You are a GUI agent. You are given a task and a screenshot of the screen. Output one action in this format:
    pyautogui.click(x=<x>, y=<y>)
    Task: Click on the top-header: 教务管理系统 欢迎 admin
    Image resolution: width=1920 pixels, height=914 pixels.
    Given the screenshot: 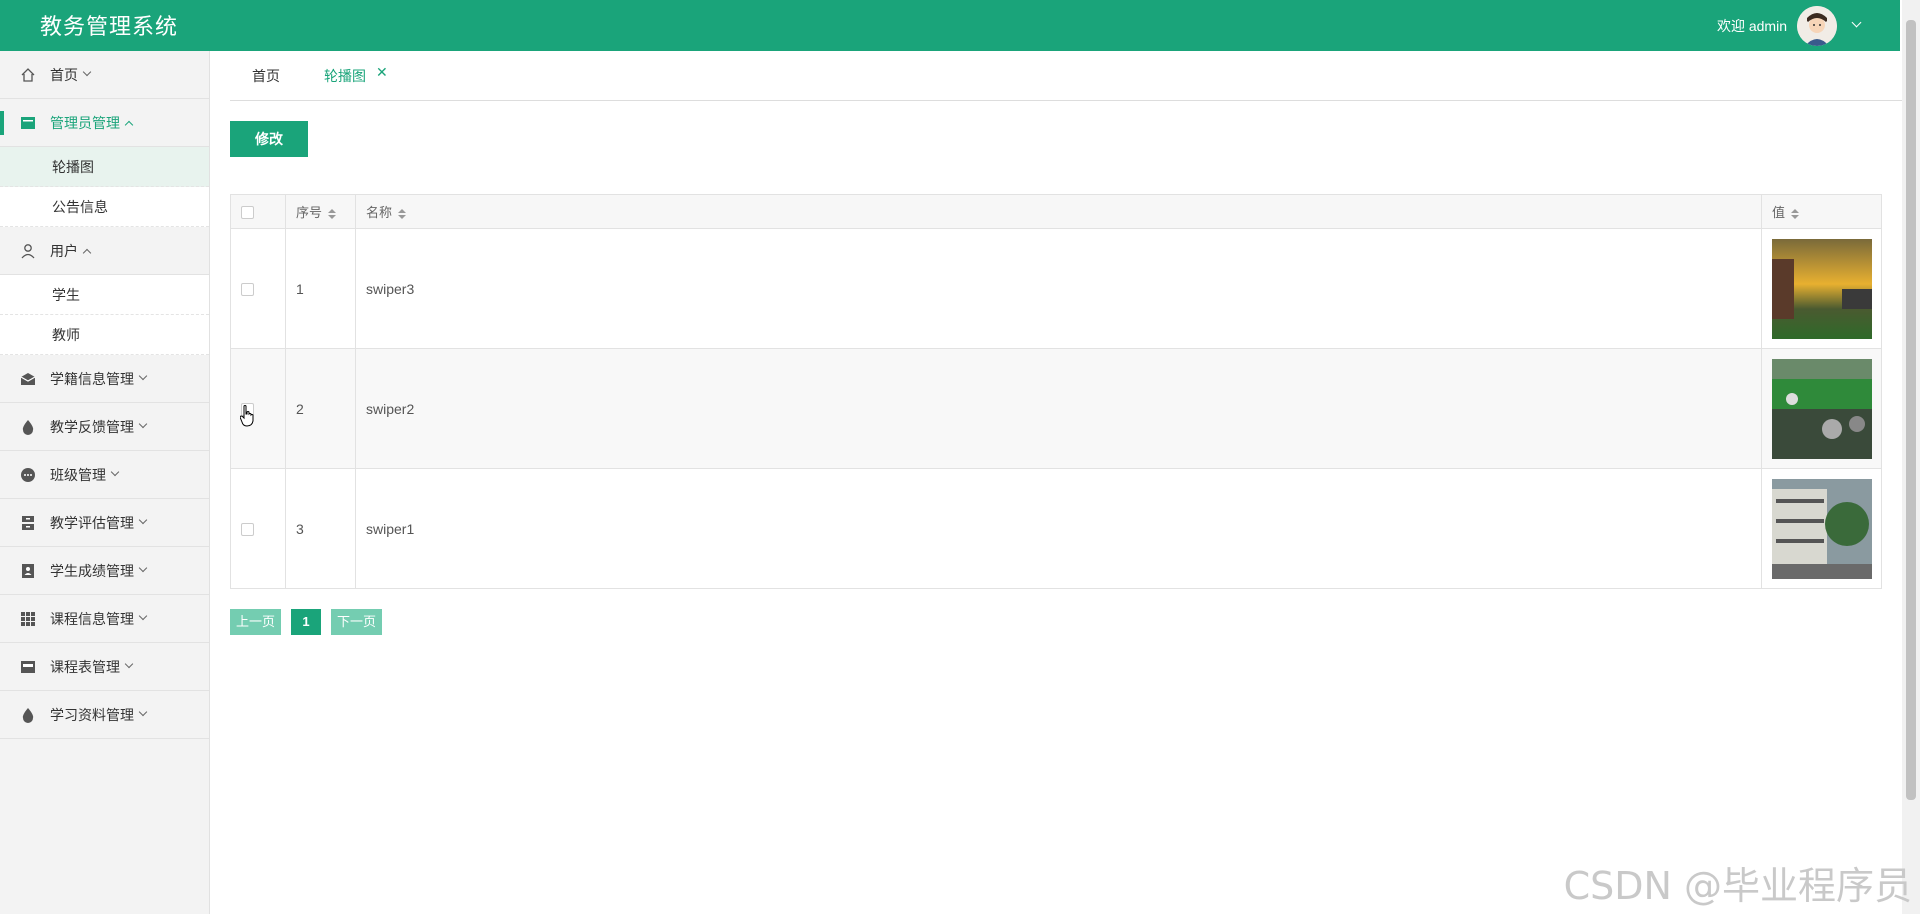 What is the action you would take?
    pyautogui.click(x=950, y=25)
    